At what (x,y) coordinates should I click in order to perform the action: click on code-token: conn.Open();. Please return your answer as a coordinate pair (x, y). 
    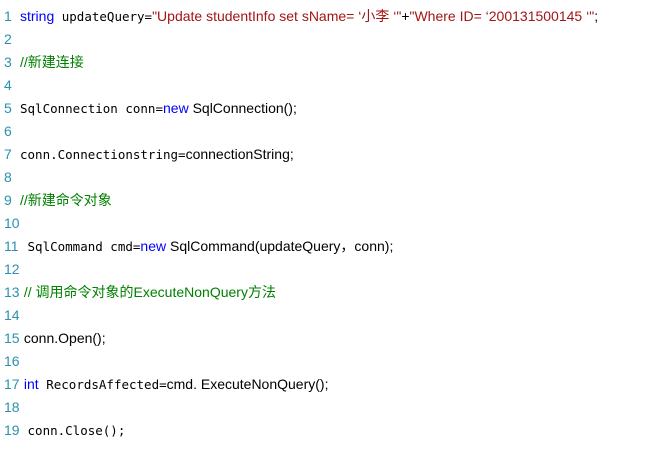
    Looking at the image, I should click on (63, 338).